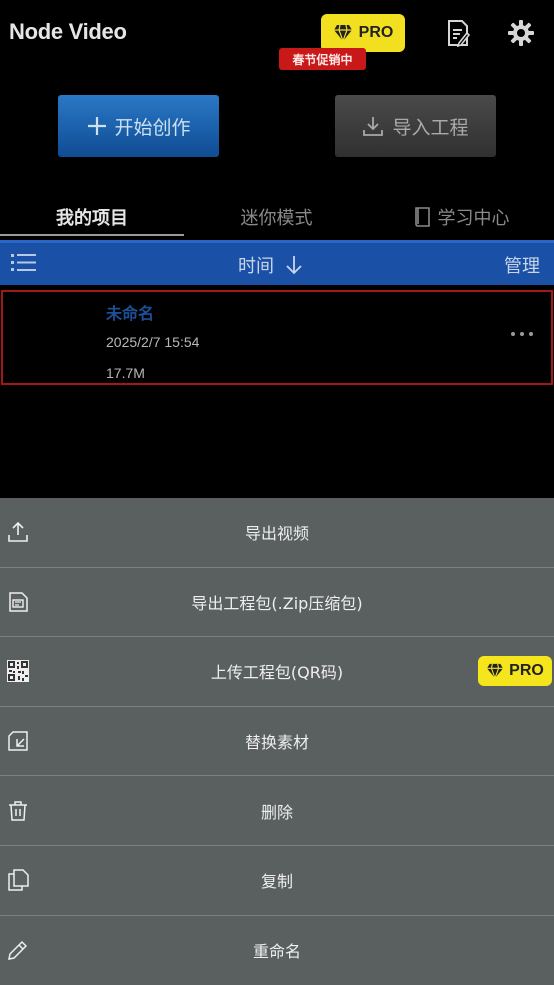  I want to click on project-thumbnail, so click(51, 337).